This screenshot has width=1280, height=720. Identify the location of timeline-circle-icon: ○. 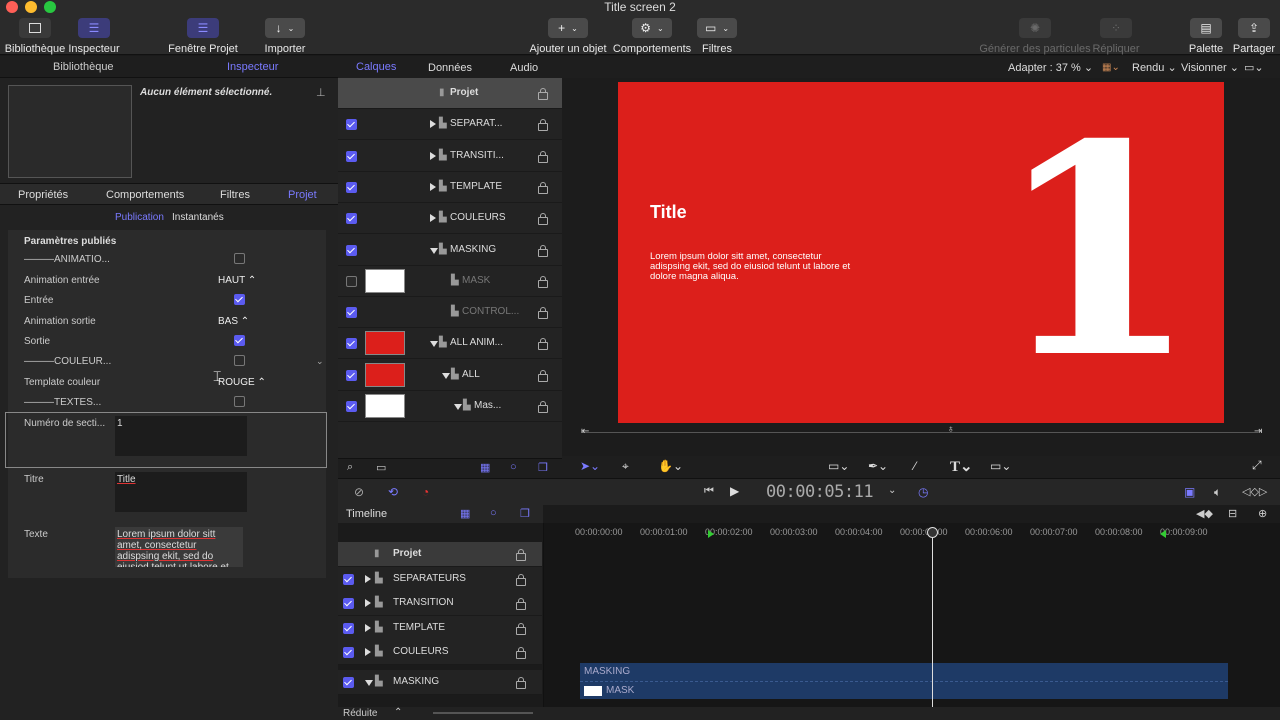
(493, 513).